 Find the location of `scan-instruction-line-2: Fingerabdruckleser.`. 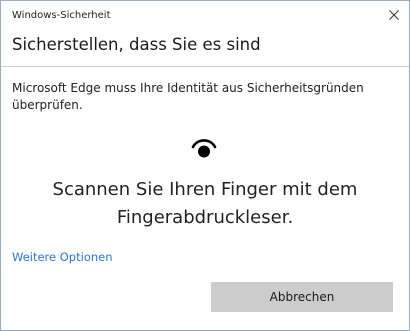

scan-instruction-line-2: Fingerabdruckleser. is located at coordinates (205, 217).